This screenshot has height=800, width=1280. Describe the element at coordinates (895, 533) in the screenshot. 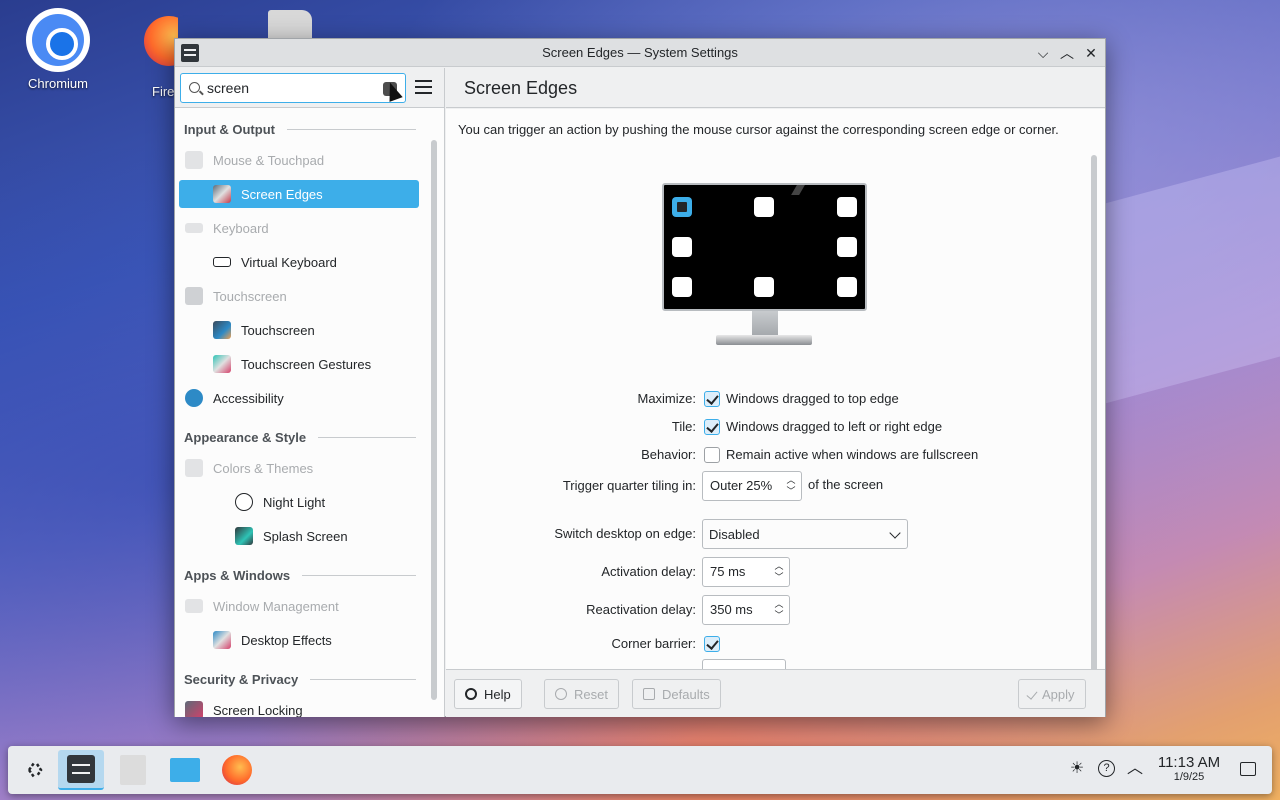

I see `chevron-down-icon` at that location.